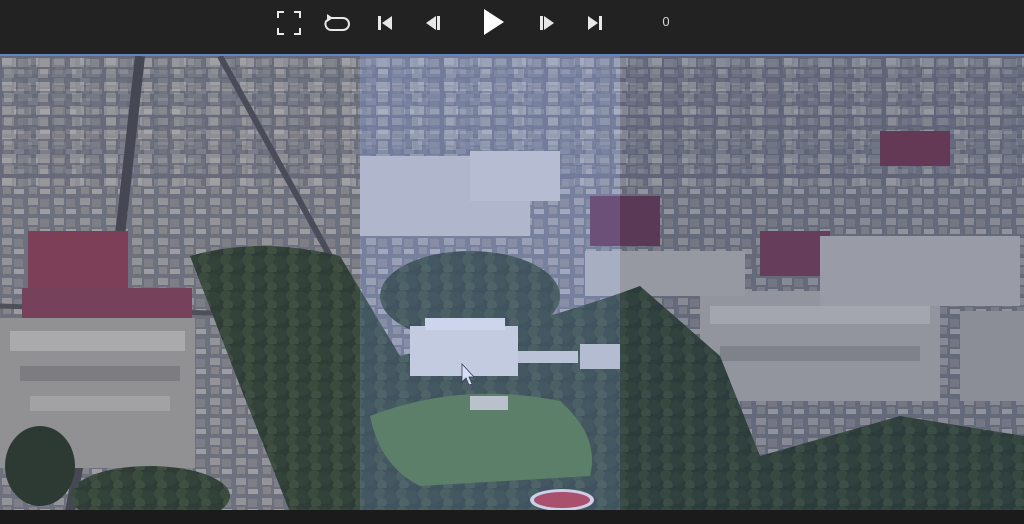  What do you see at coordinates (512, 27) in the screenshot?
I see `playback-toolbar: 0` at bounding box center [512, 27].